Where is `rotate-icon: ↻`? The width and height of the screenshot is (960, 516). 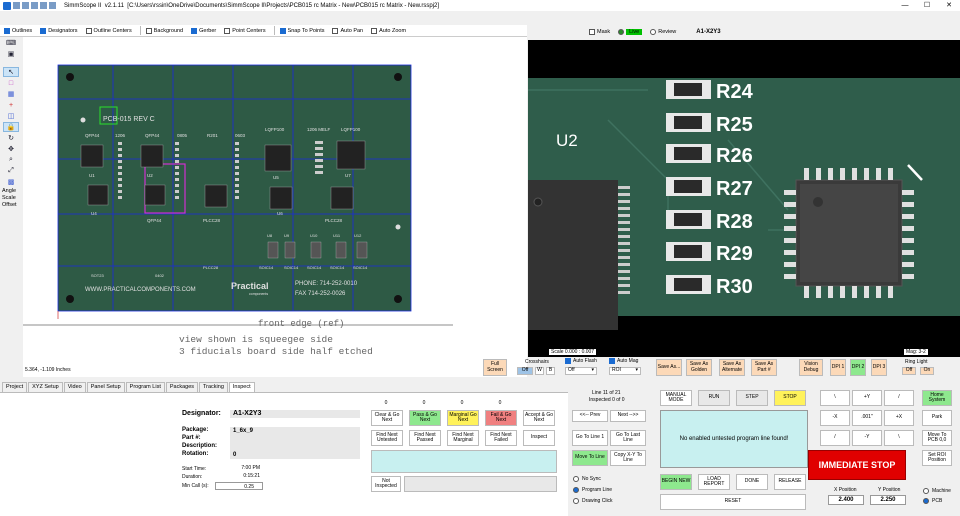 rotate-icon: ↻ is located at coordinates (11, 138).